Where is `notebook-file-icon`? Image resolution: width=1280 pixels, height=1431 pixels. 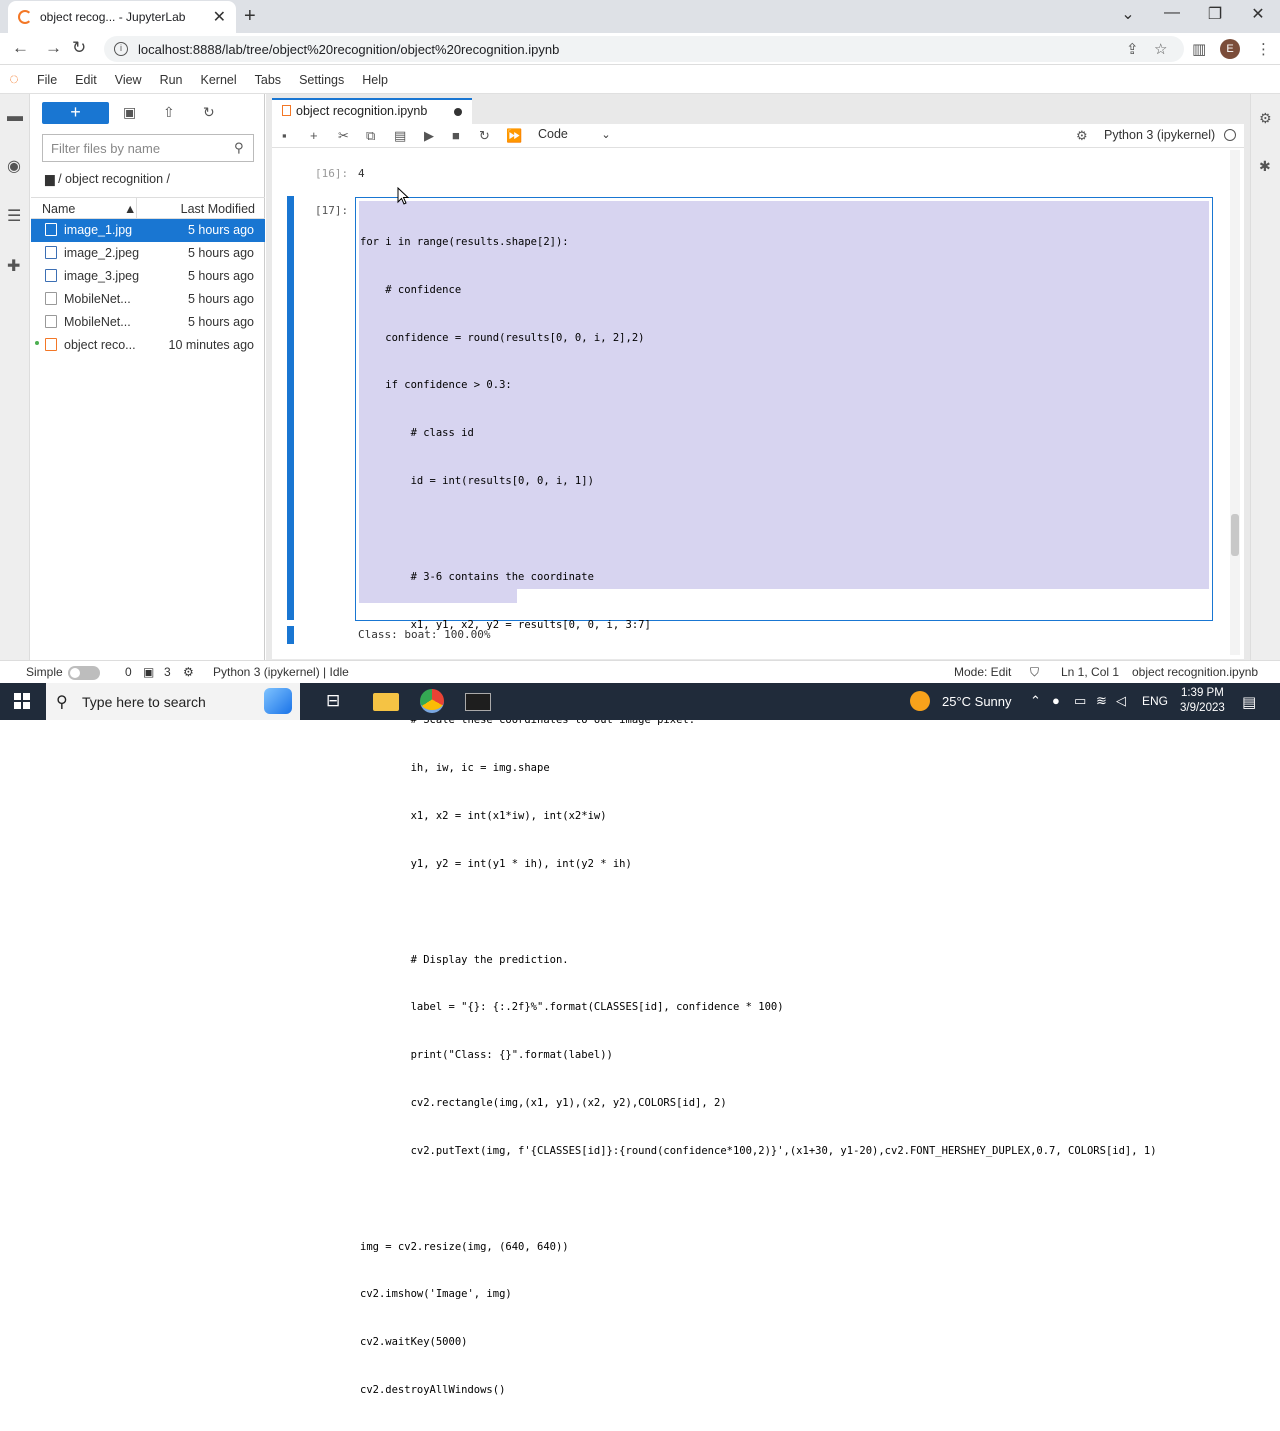
notebook-file-icon is located at coordinates (51, 344).